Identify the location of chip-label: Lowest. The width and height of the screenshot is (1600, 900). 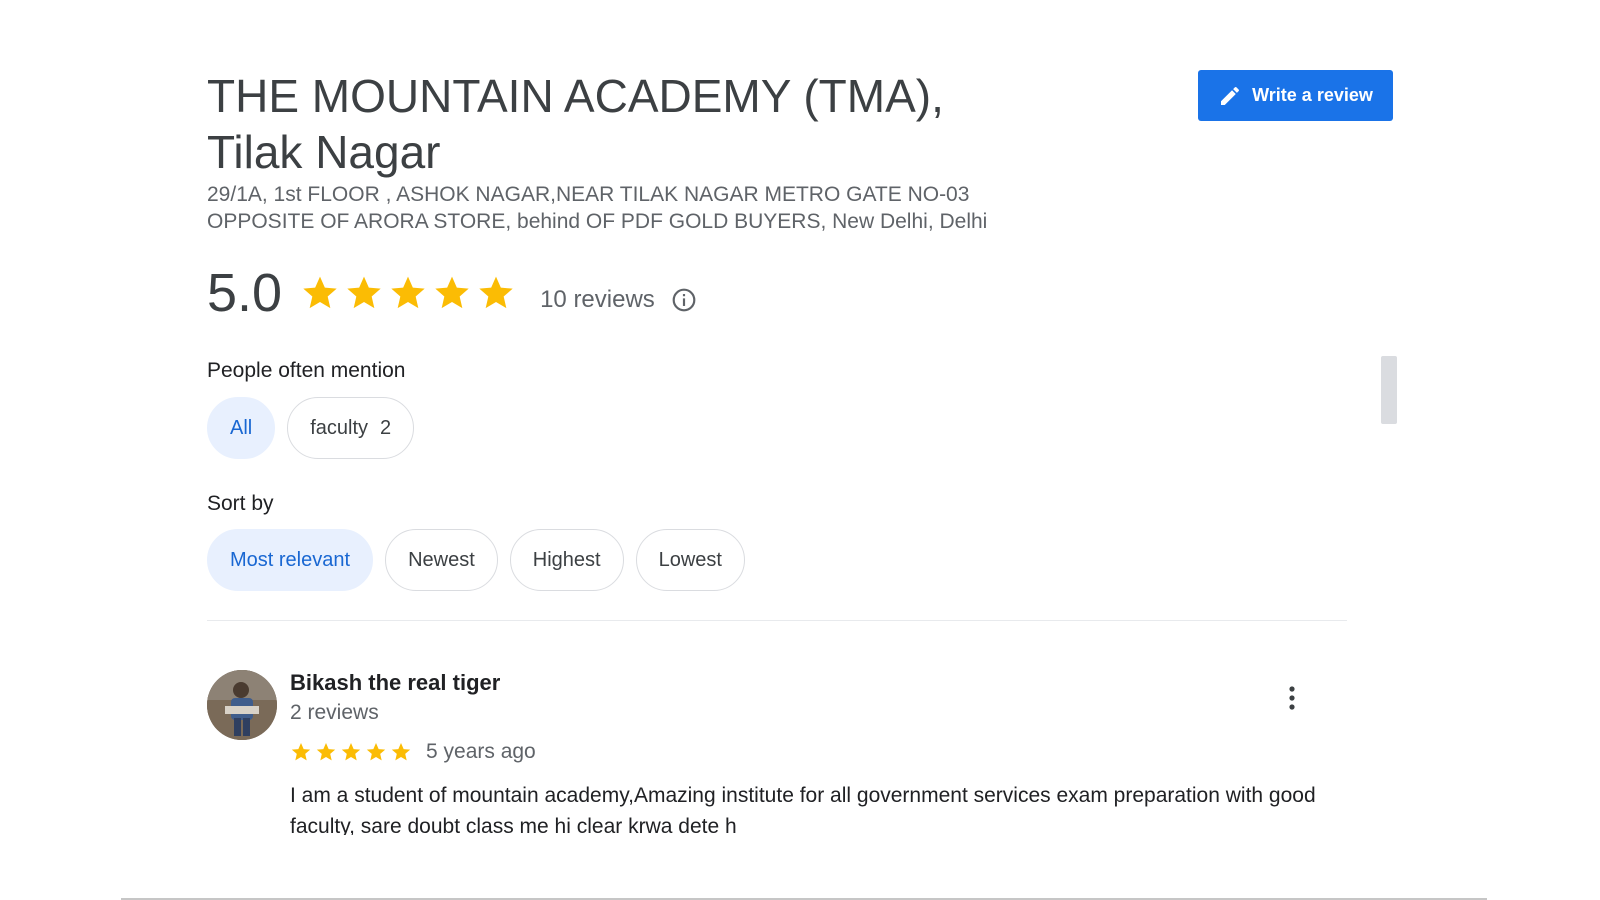
(690, 559).